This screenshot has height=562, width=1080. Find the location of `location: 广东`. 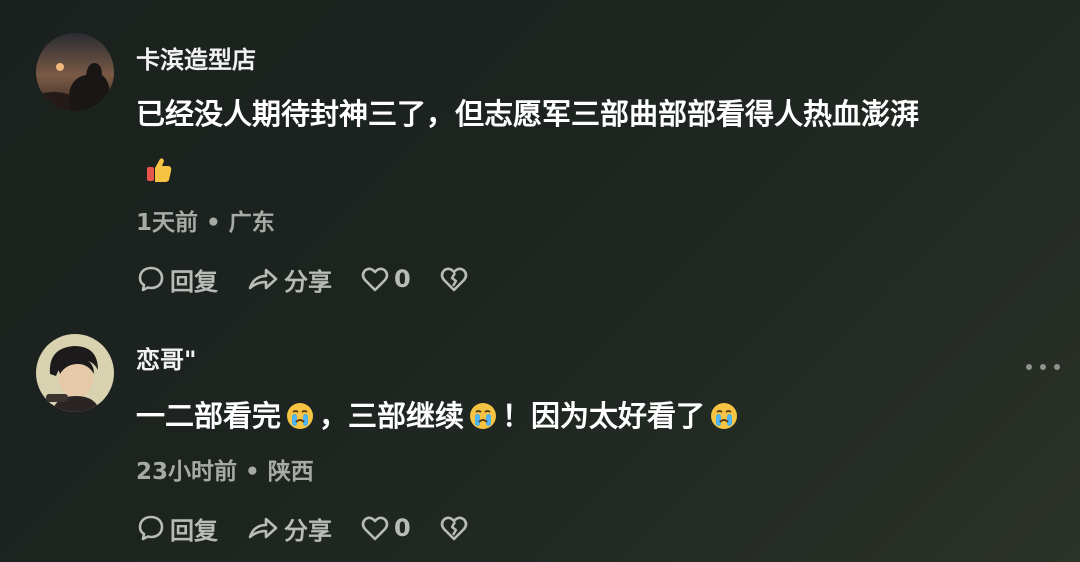

location: 广东 is located at coordinates (251, 223).